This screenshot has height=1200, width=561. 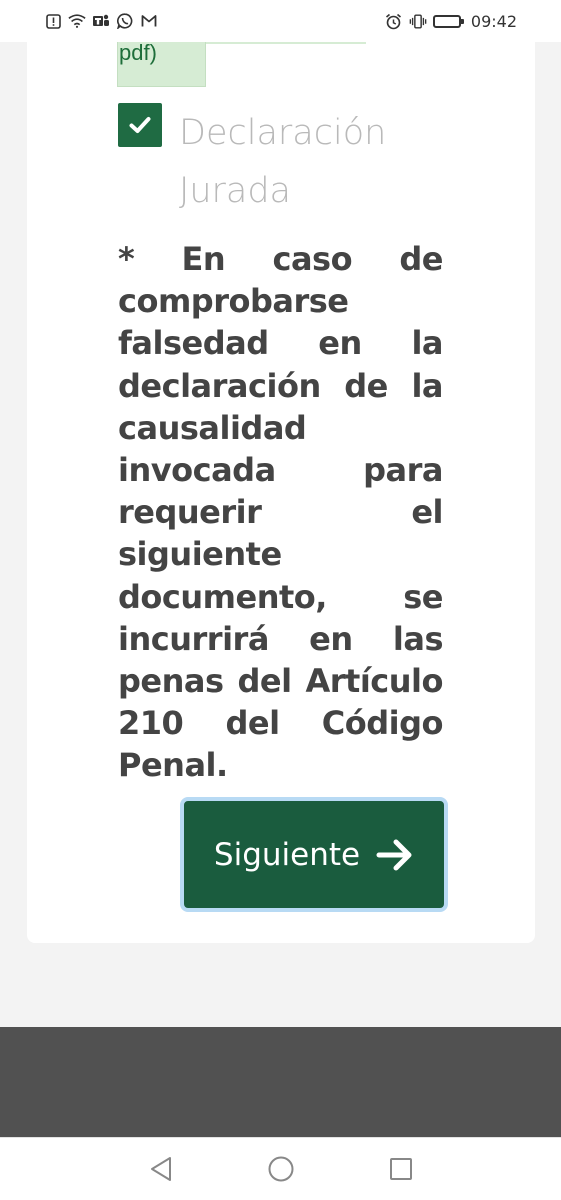 What do you see at coordinates (138, 52) in the screenshot?
I see `file-upload-label: pdf)` at bounding box center [138, 52].